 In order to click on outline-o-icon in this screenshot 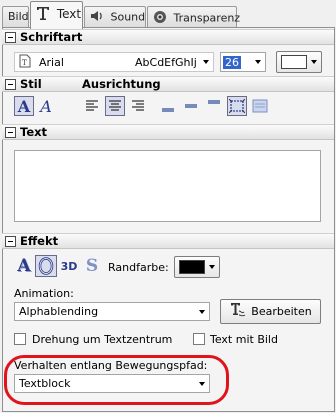, I will do `click(46, 266)`.